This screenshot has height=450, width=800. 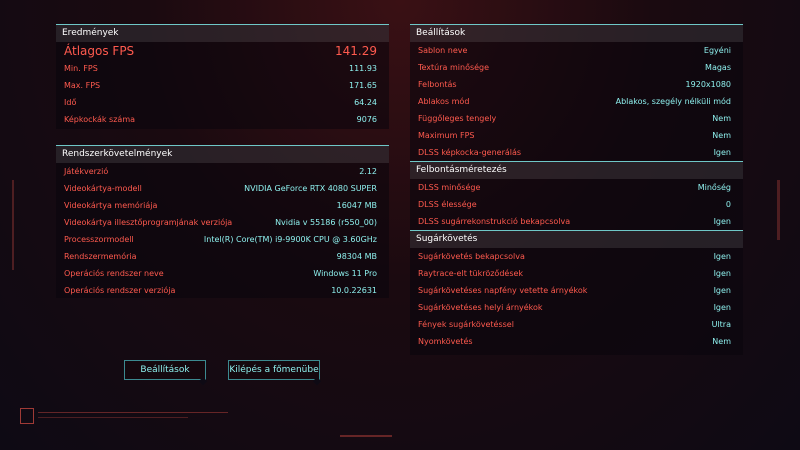 I want to click on raytracing-row: Sugárkövetéses helyi árnyékok Igen, so click(x=576, y=307).